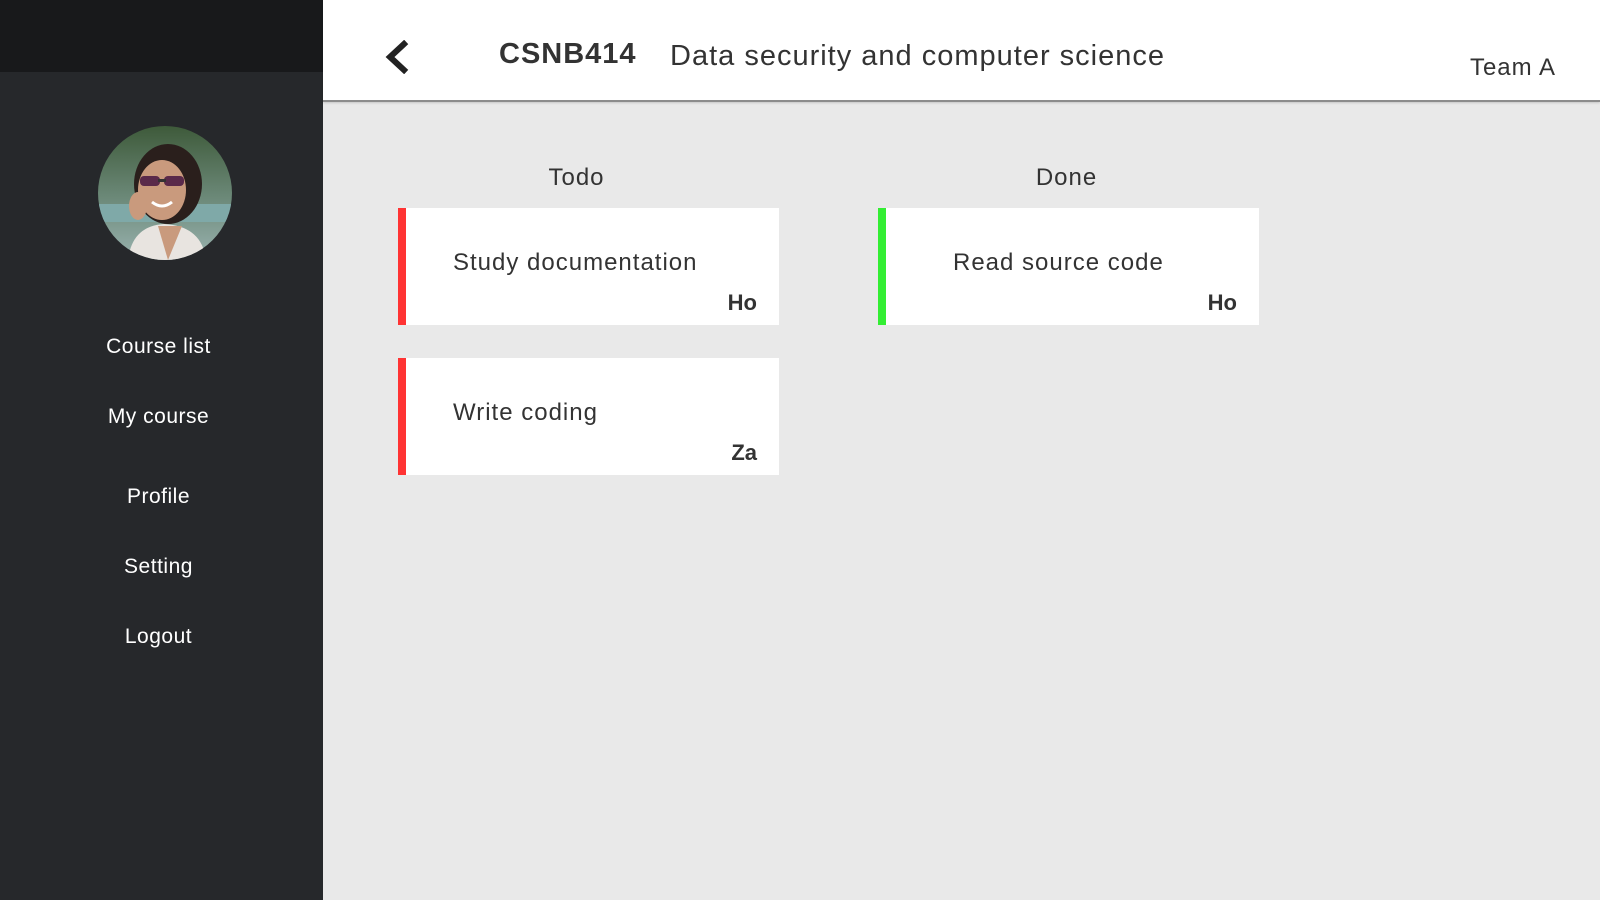 Image resolution: width=1600 pixels, height=900 pixels. What do you see at coordinates (1066, 177) in the screenshot?
I see `column-title-done: Done` at bounding box center [1066, 177].